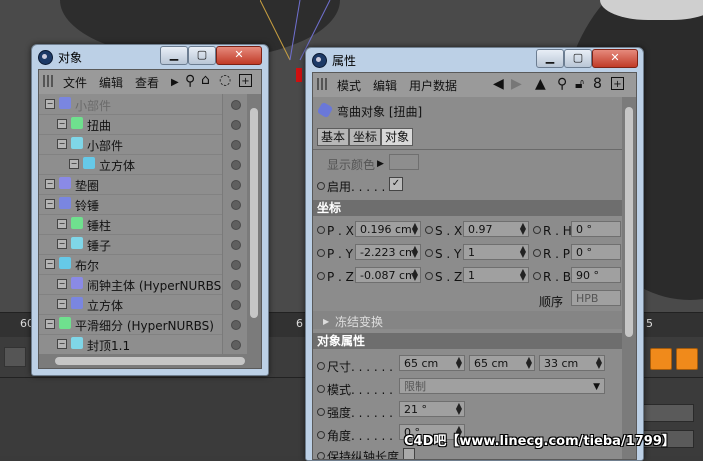  What do you see at coordinates (143, 344) in the screenshot?
I see `tree-row: − 封顶1.1` at bounding box center [143, 344].